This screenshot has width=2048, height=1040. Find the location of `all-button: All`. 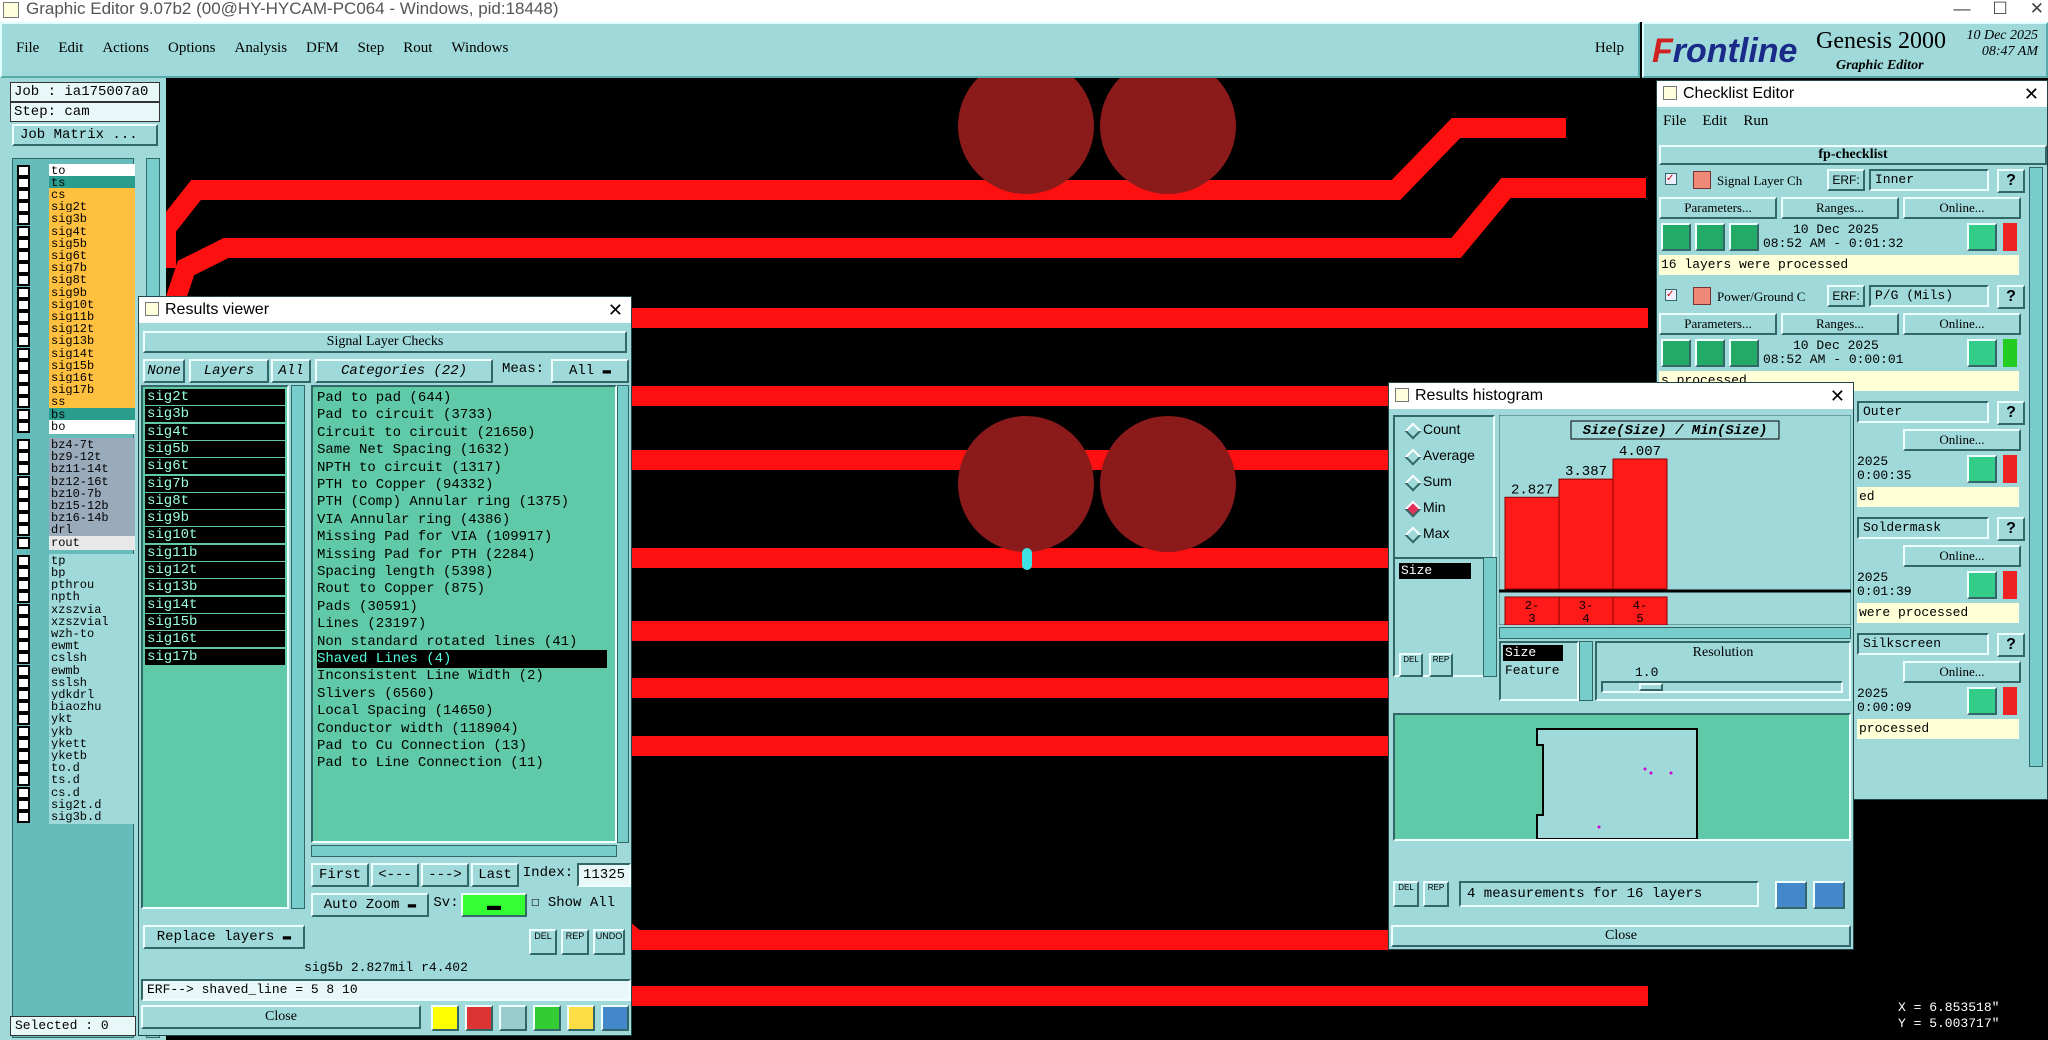

all-button: All is located at coordinates (291, 371).